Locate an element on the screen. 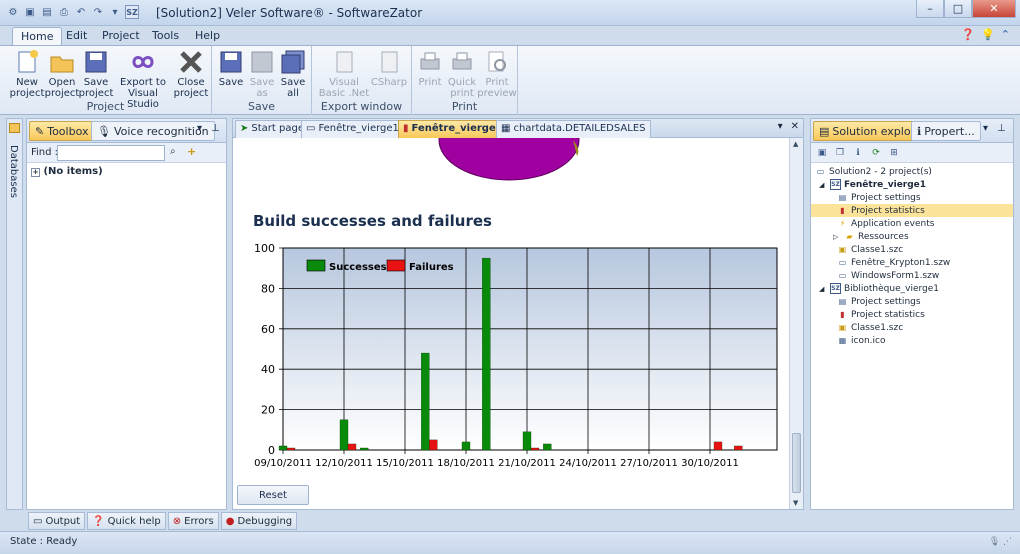 The image size is (1020, 554). legend-label-successes: Successes is located at coordinates (358, 267).